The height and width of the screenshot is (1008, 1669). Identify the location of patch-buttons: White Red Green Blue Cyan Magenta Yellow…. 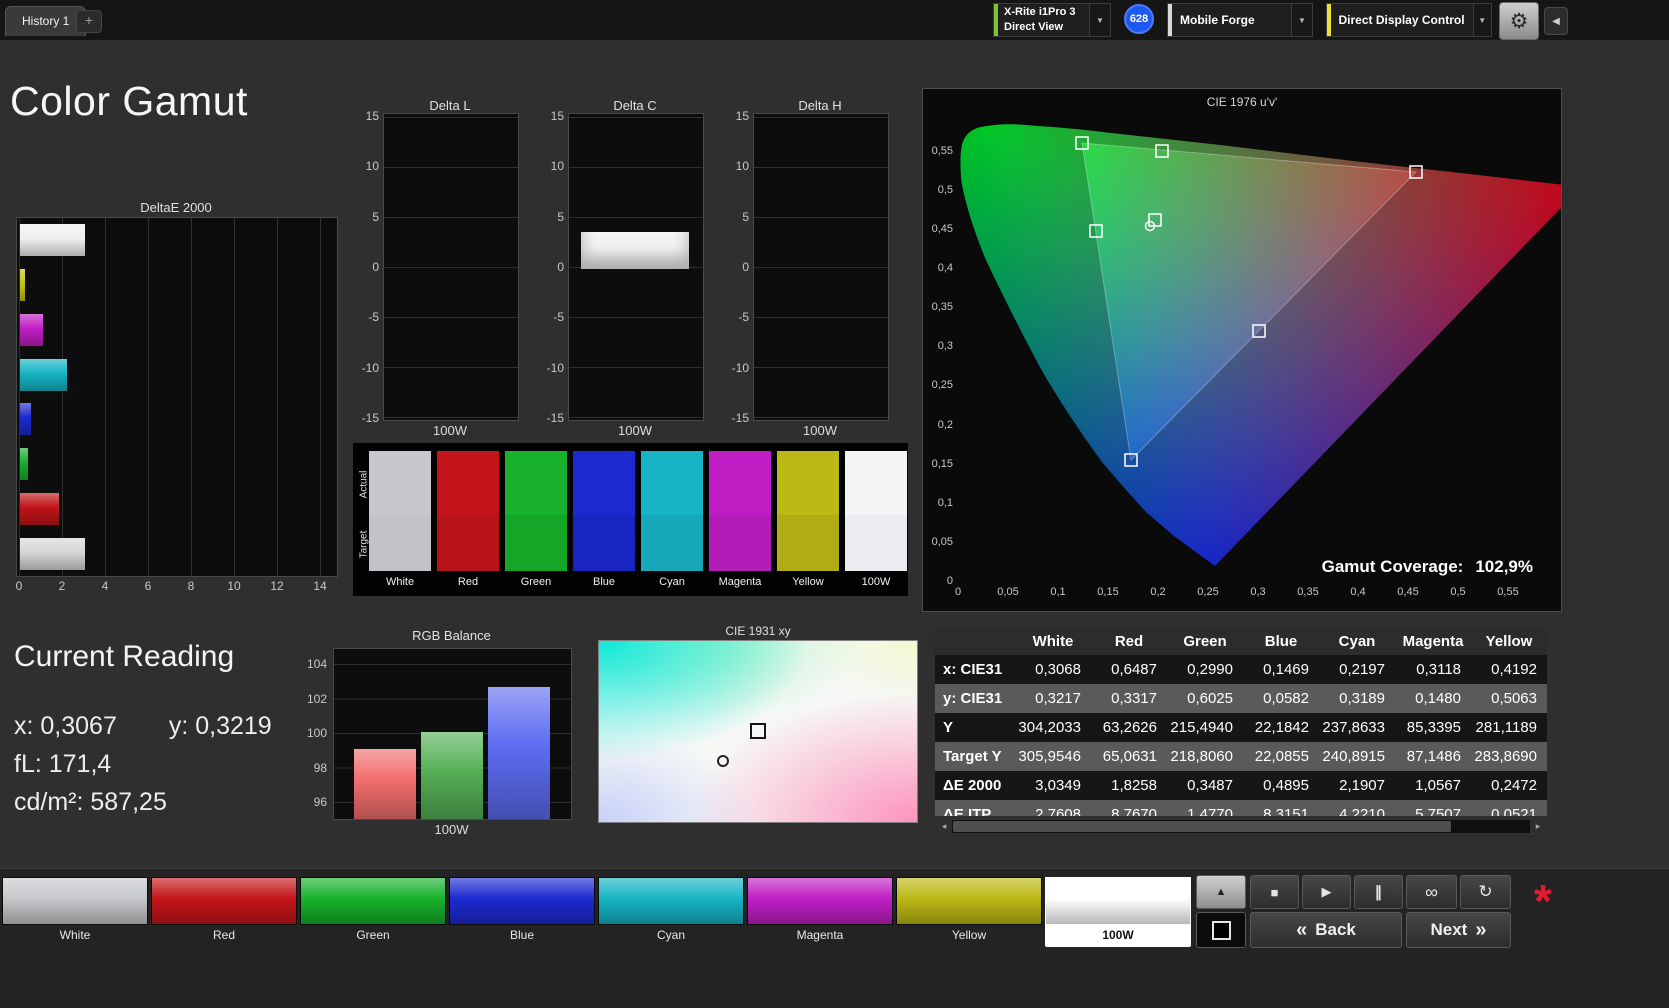
(596, 912).